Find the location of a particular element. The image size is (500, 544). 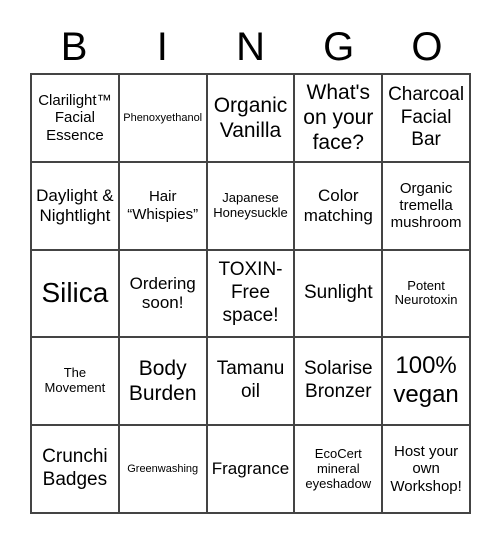

bingo-cell: Body Burden is located at coordinates (162, 381).